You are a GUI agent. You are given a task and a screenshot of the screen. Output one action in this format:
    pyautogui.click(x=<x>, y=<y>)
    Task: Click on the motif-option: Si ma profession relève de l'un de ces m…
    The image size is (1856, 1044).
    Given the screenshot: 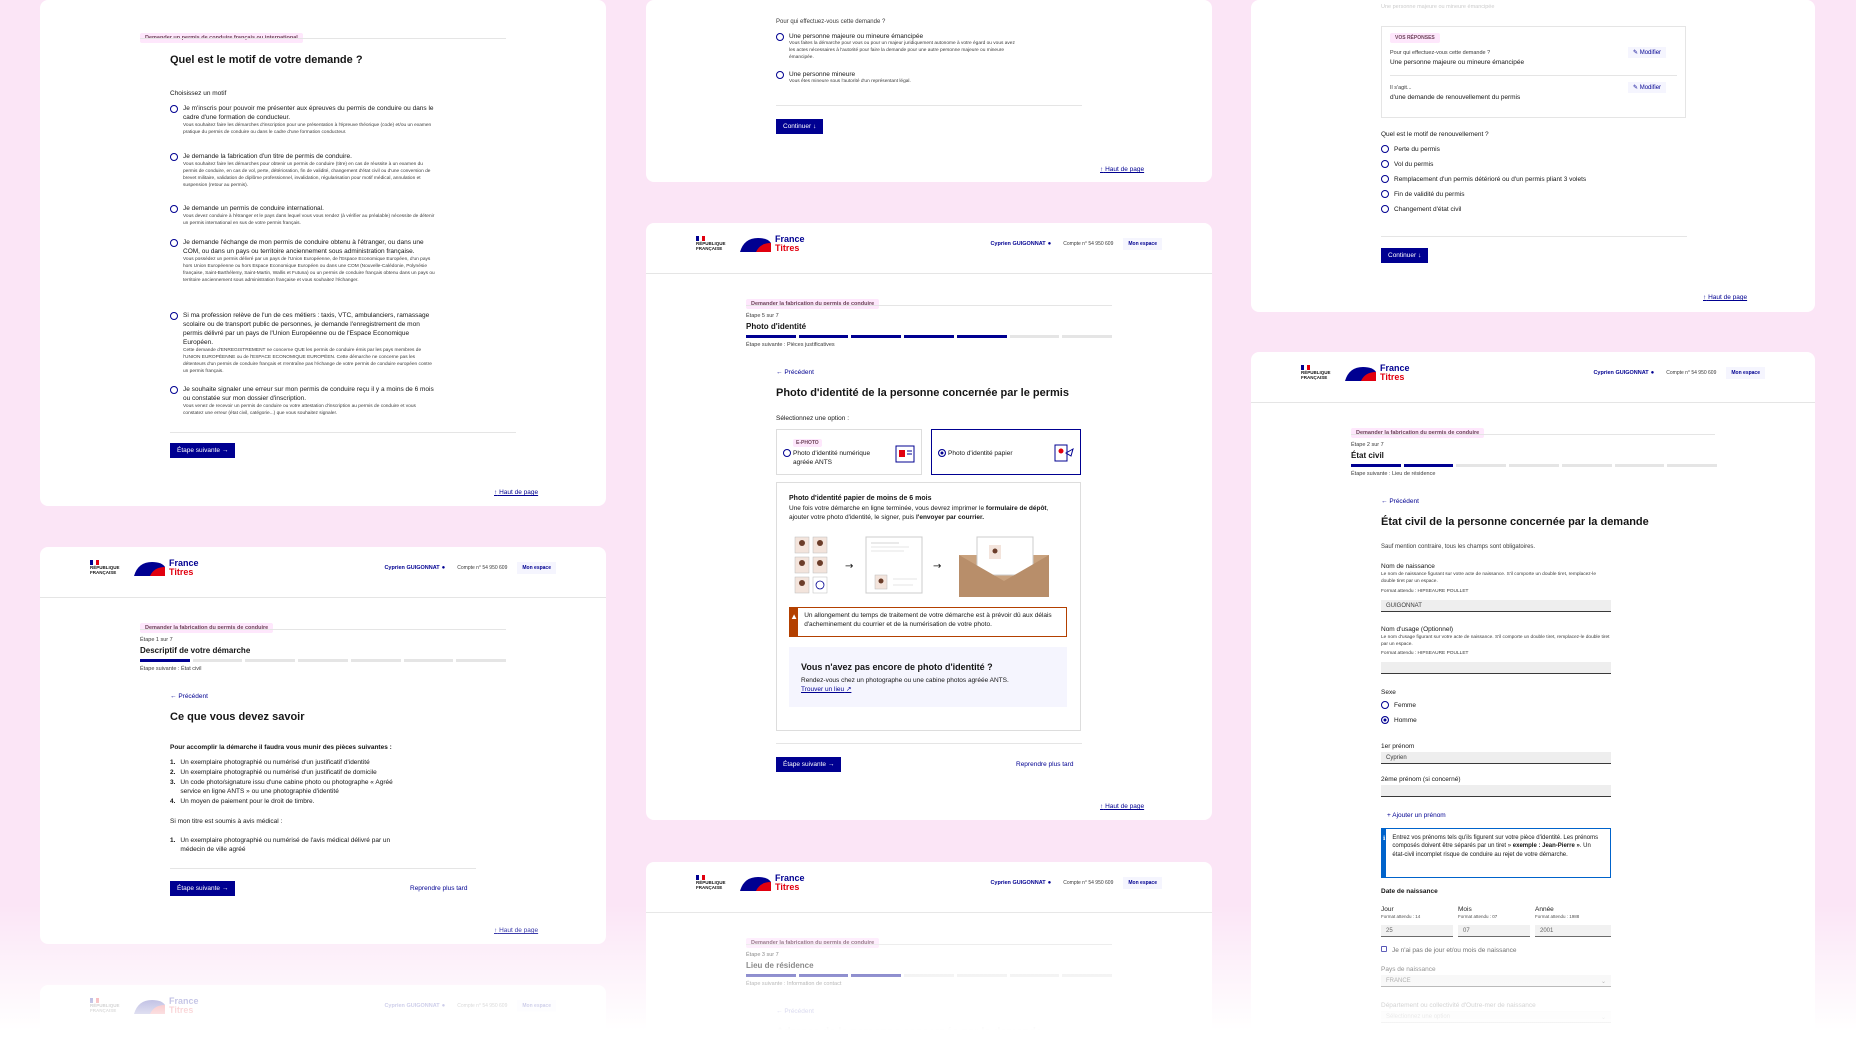 What is the action you would take?
    pyautogui.click(x=303, y=343)
    